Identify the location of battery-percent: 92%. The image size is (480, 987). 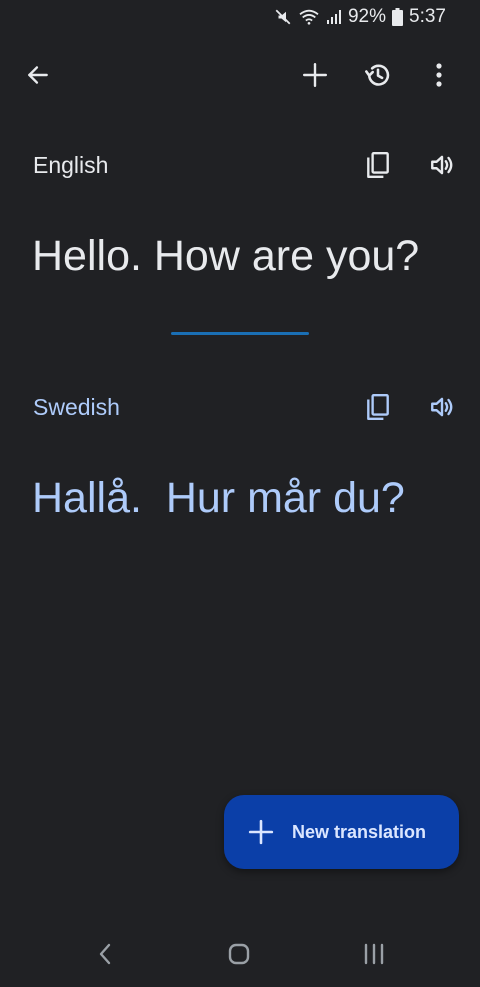
(367, 16).